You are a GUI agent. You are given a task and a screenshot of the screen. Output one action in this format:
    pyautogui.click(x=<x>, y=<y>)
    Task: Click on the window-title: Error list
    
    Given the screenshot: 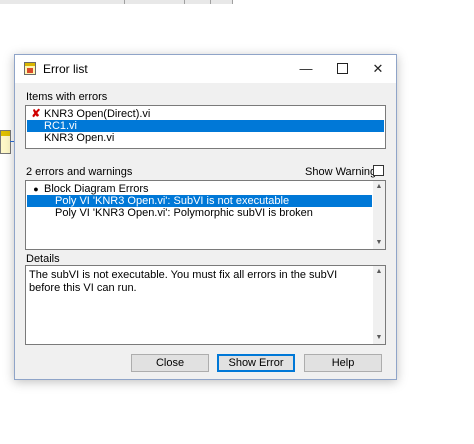 What is the action you would take?
    pyautogui.click(x=65, y=69)
    